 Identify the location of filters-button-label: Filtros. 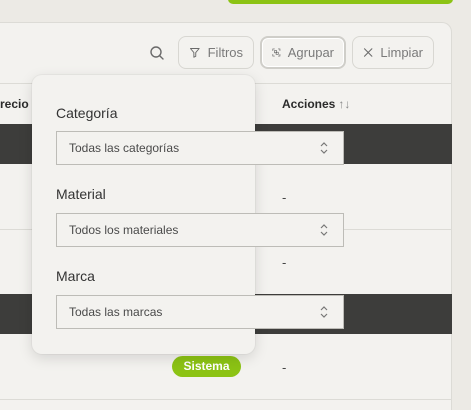
(225, 52).